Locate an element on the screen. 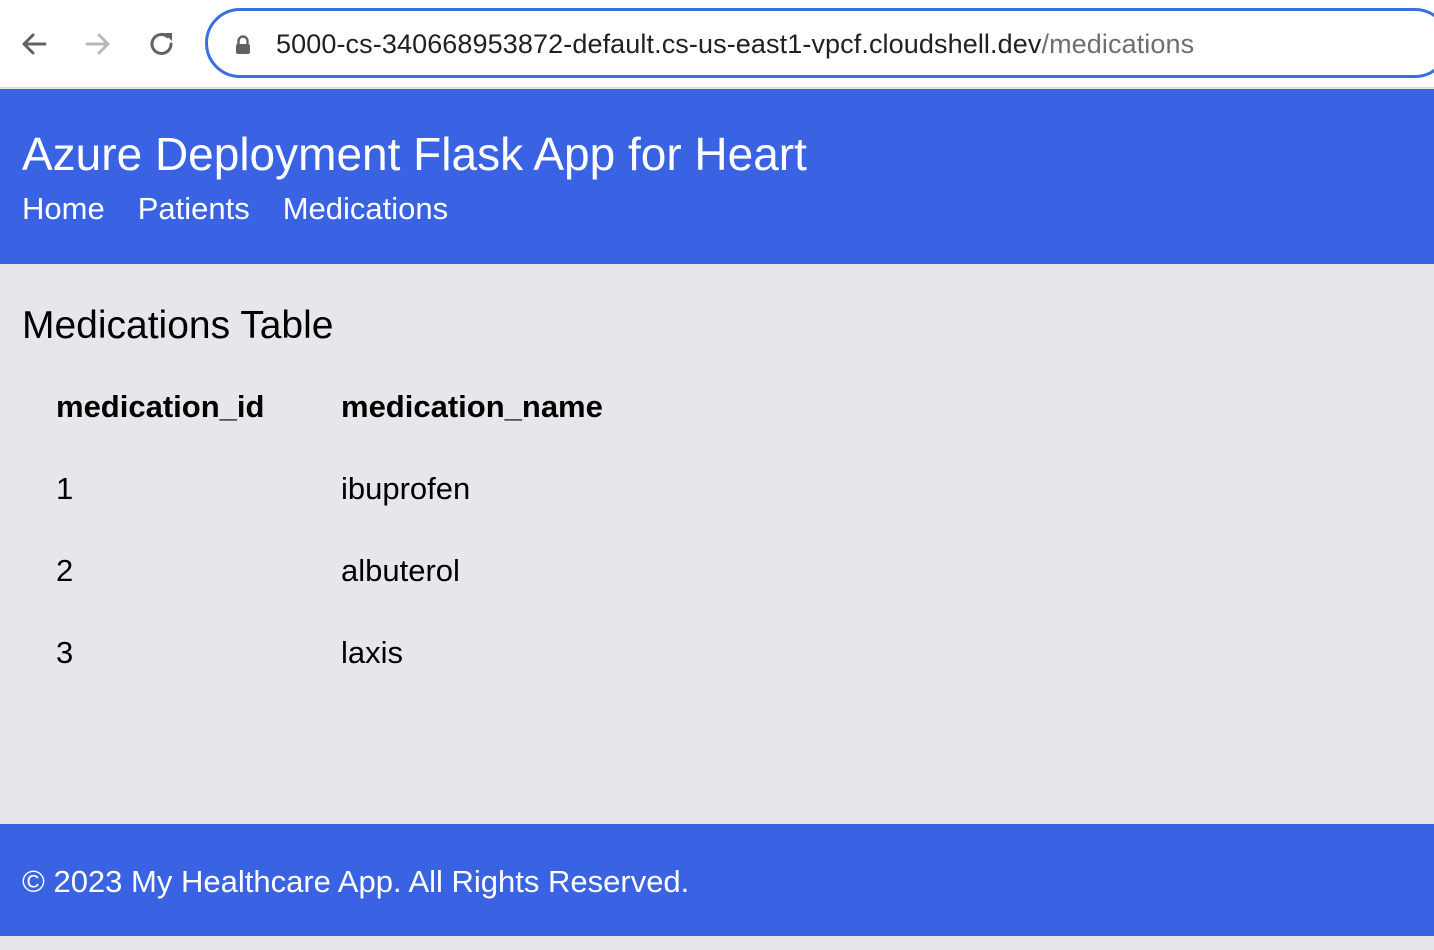 The height and width of the screenshot is (950, 1434). cell-medication-name: laxis is located at coordinates (372, 652).